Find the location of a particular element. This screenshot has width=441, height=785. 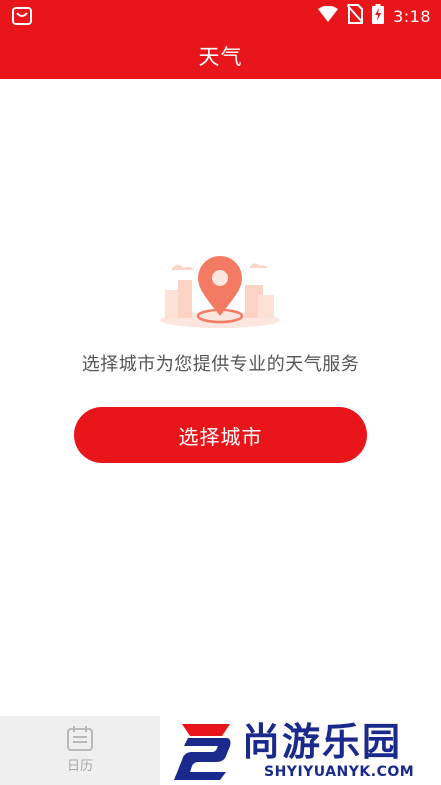

watermark-domain: SHYIYUANYK.COM is located at coordinates (339, 772).